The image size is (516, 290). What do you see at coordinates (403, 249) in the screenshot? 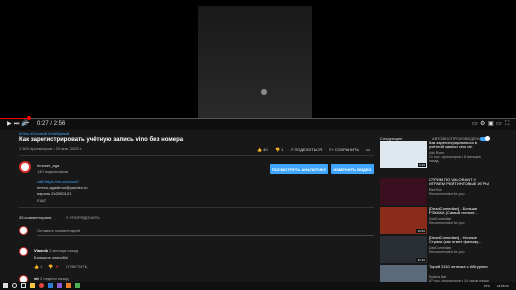
I see `recommendation-thumbnail: 32:10` at bounding box center [403, 249].